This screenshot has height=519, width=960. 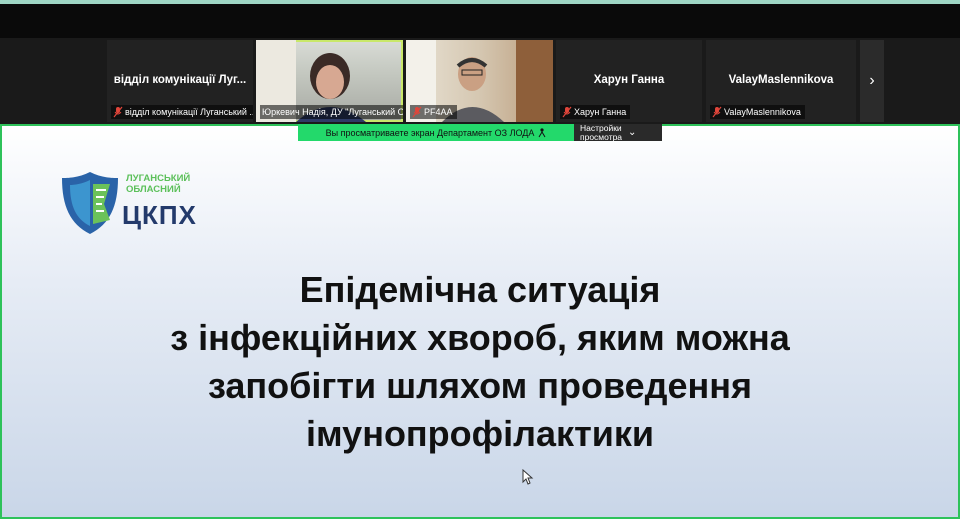 I want to click on view-options-button: Настройки просмотра ⌄, so click(x=618, y=132).